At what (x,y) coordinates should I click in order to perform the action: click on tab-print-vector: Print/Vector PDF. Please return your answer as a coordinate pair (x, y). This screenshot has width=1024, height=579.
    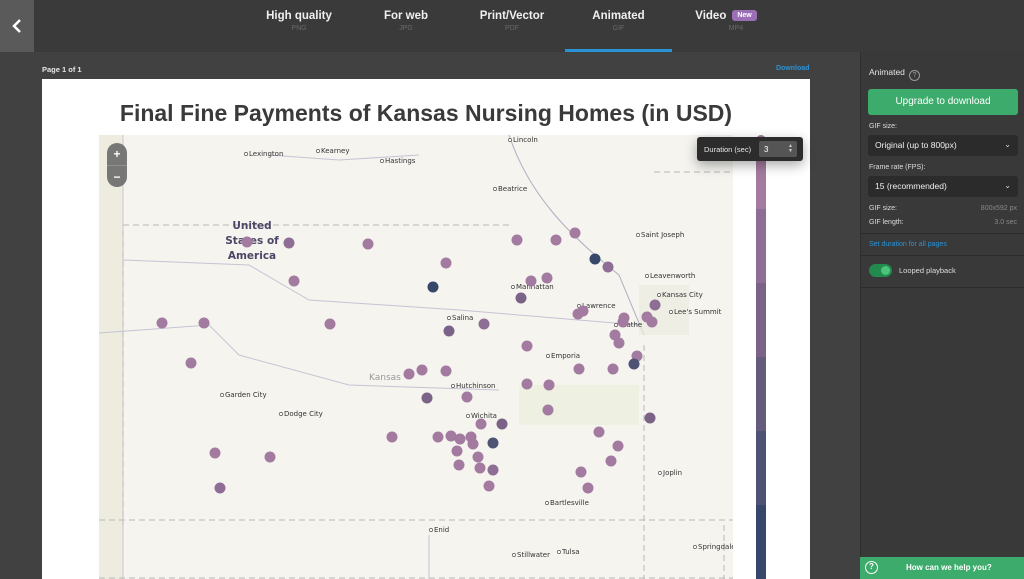
    Looking at the image, I should click on (512, 26).